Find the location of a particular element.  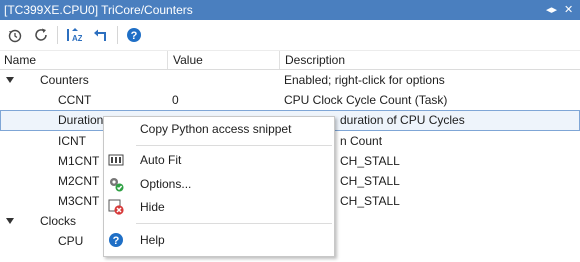

row-name: M3CNT is located at coordinates (79, 201).